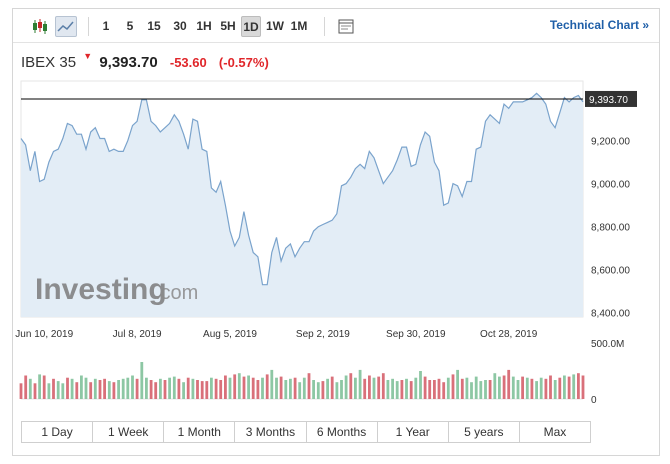 This screenshot has width=670, height=464. I want to click on interval-1h-button: 1H, so click(204, 26).